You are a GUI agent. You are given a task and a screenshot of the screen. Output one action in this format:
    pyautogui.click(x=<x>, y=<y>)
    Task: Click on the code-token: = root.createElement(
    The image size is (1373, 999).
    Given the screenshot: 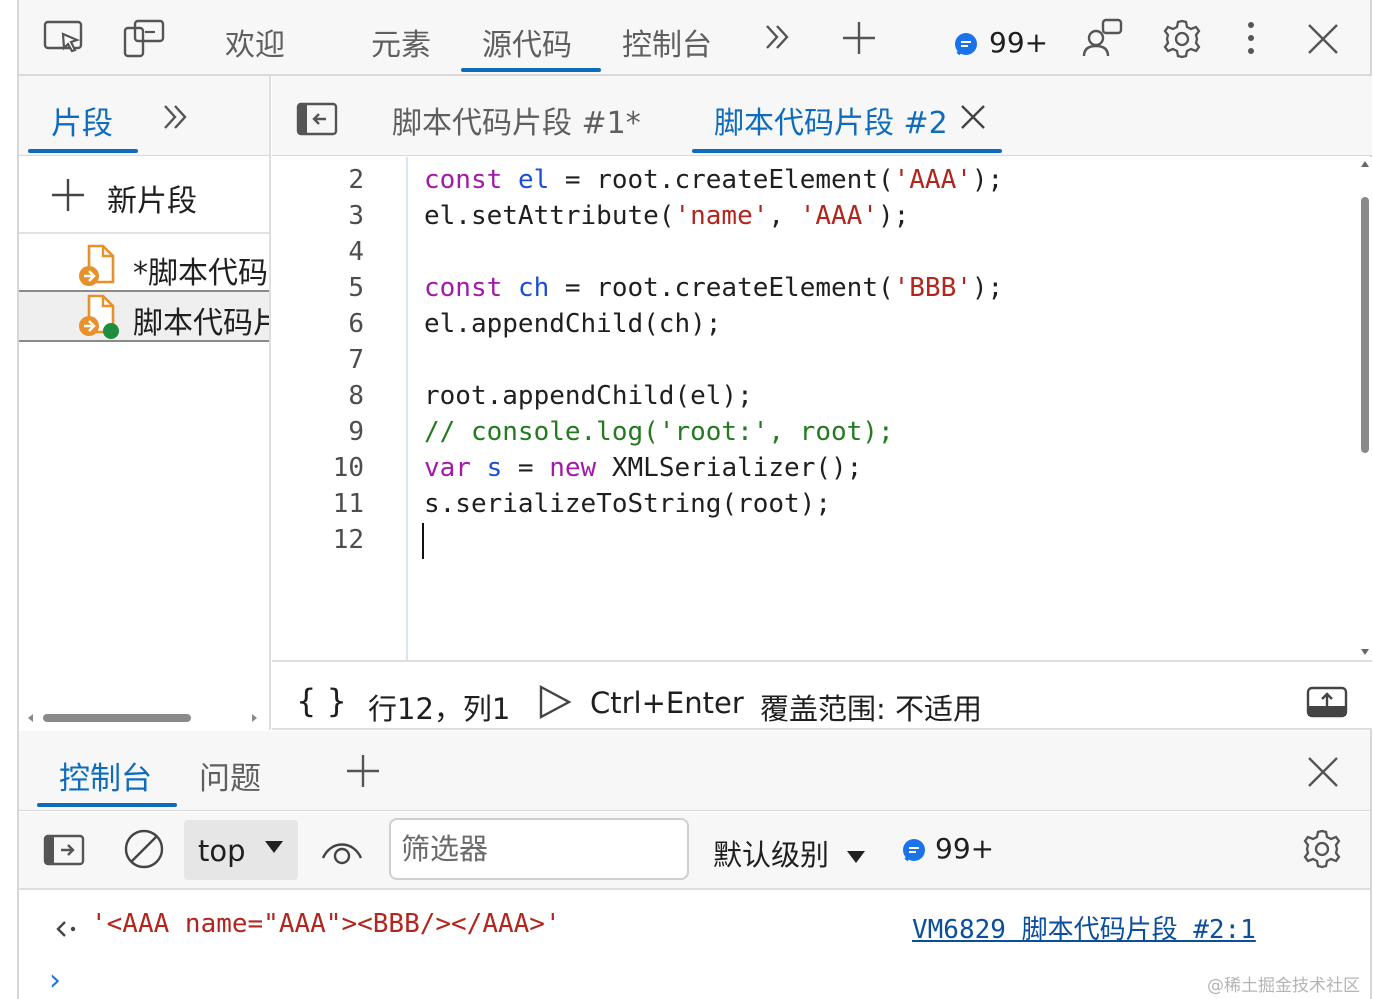 What is the action you would take?
    pyautogui.click(x=721, y=180)
    